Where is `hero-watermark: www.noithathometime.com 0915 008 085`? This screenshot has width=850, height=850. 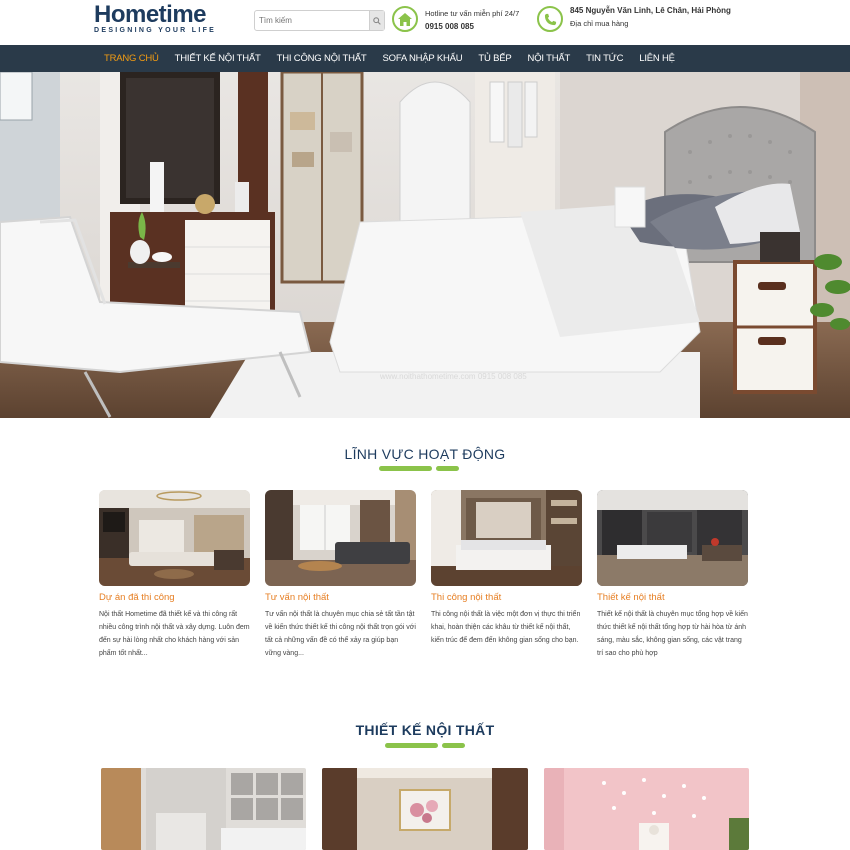 hero-watermark: www.noithathometime.com 0915 008 085 is located at coordinates (453, 376).